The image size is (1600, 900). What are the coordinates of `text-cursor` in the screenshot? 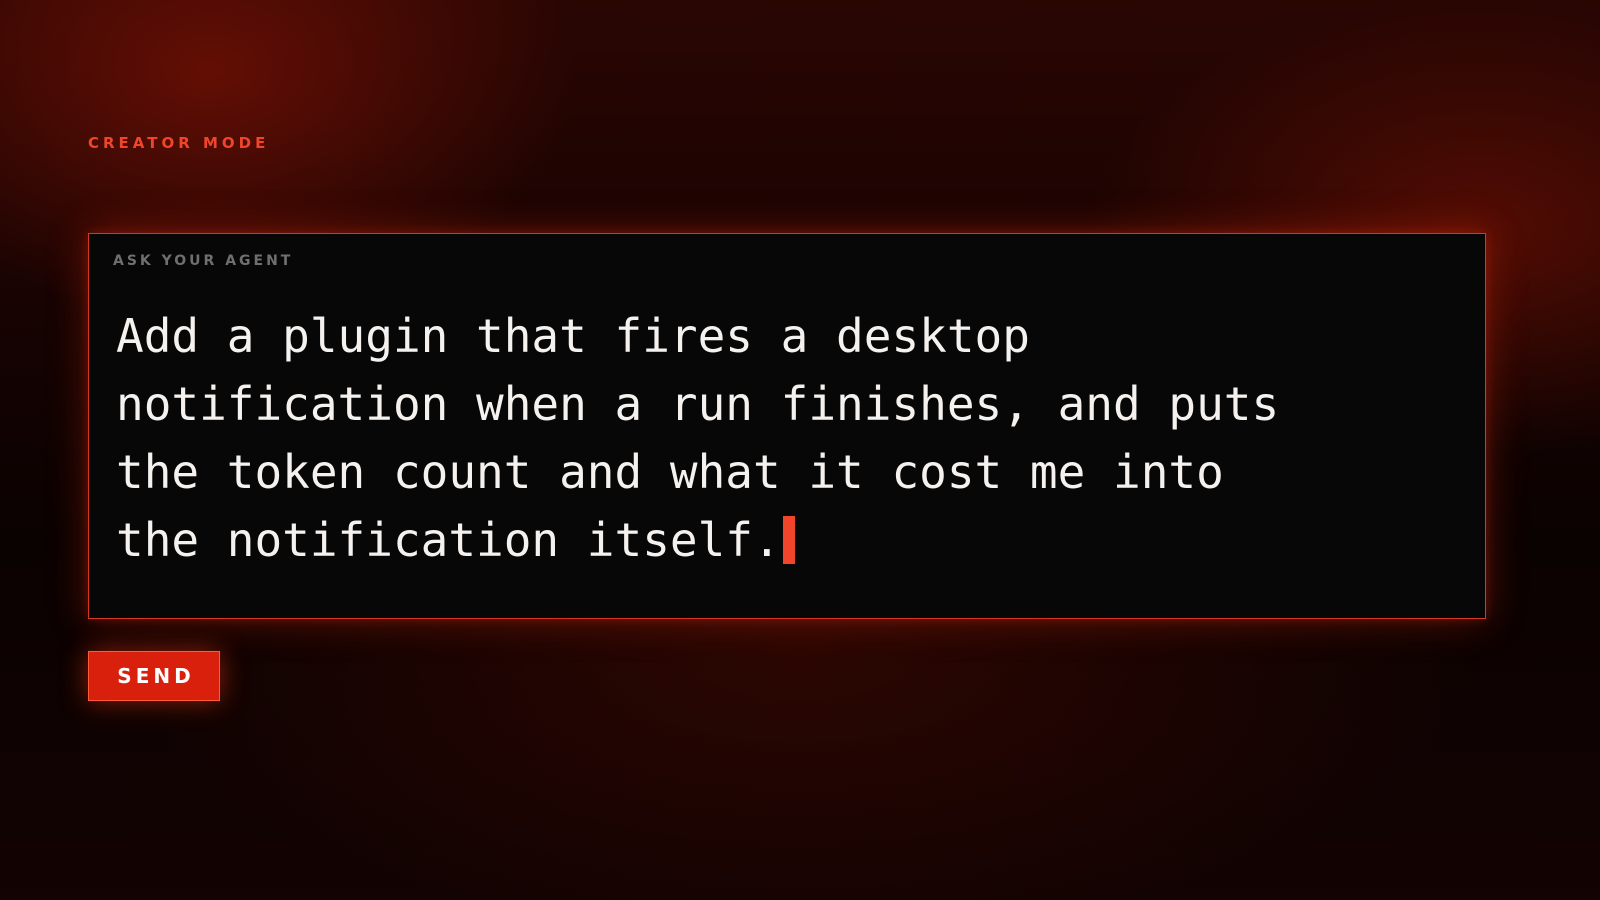 It's located at (788, 540).